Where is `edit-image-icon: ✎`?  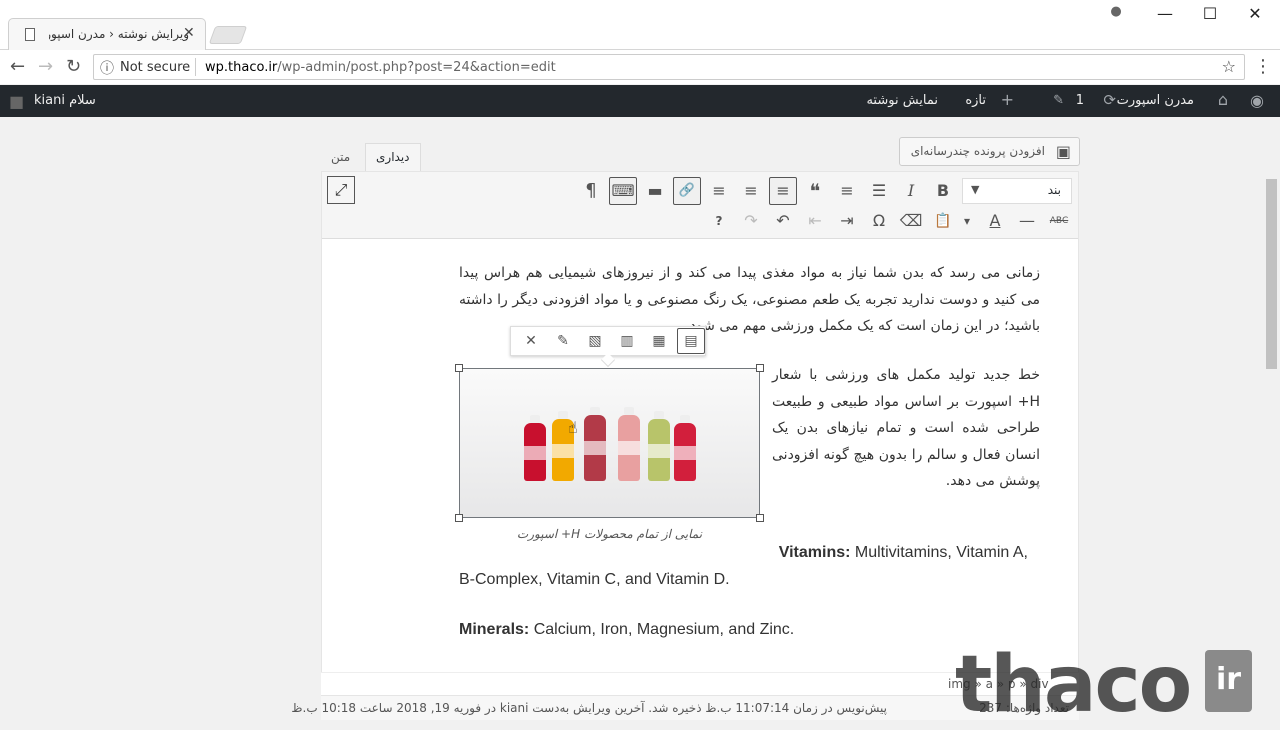 edit-image-icon: ✎ is located at coordinates (563, 341).